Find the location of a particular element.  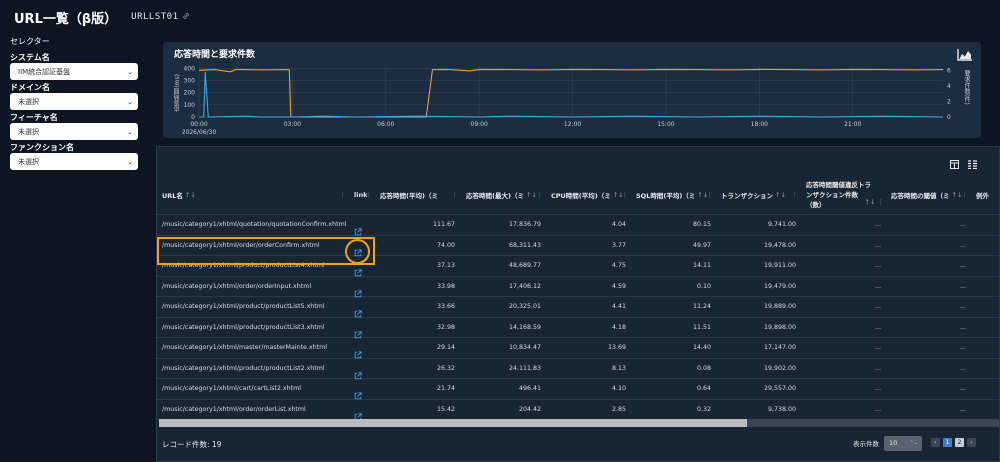

per-page-value: 10 is located at coordinates (893, 443).